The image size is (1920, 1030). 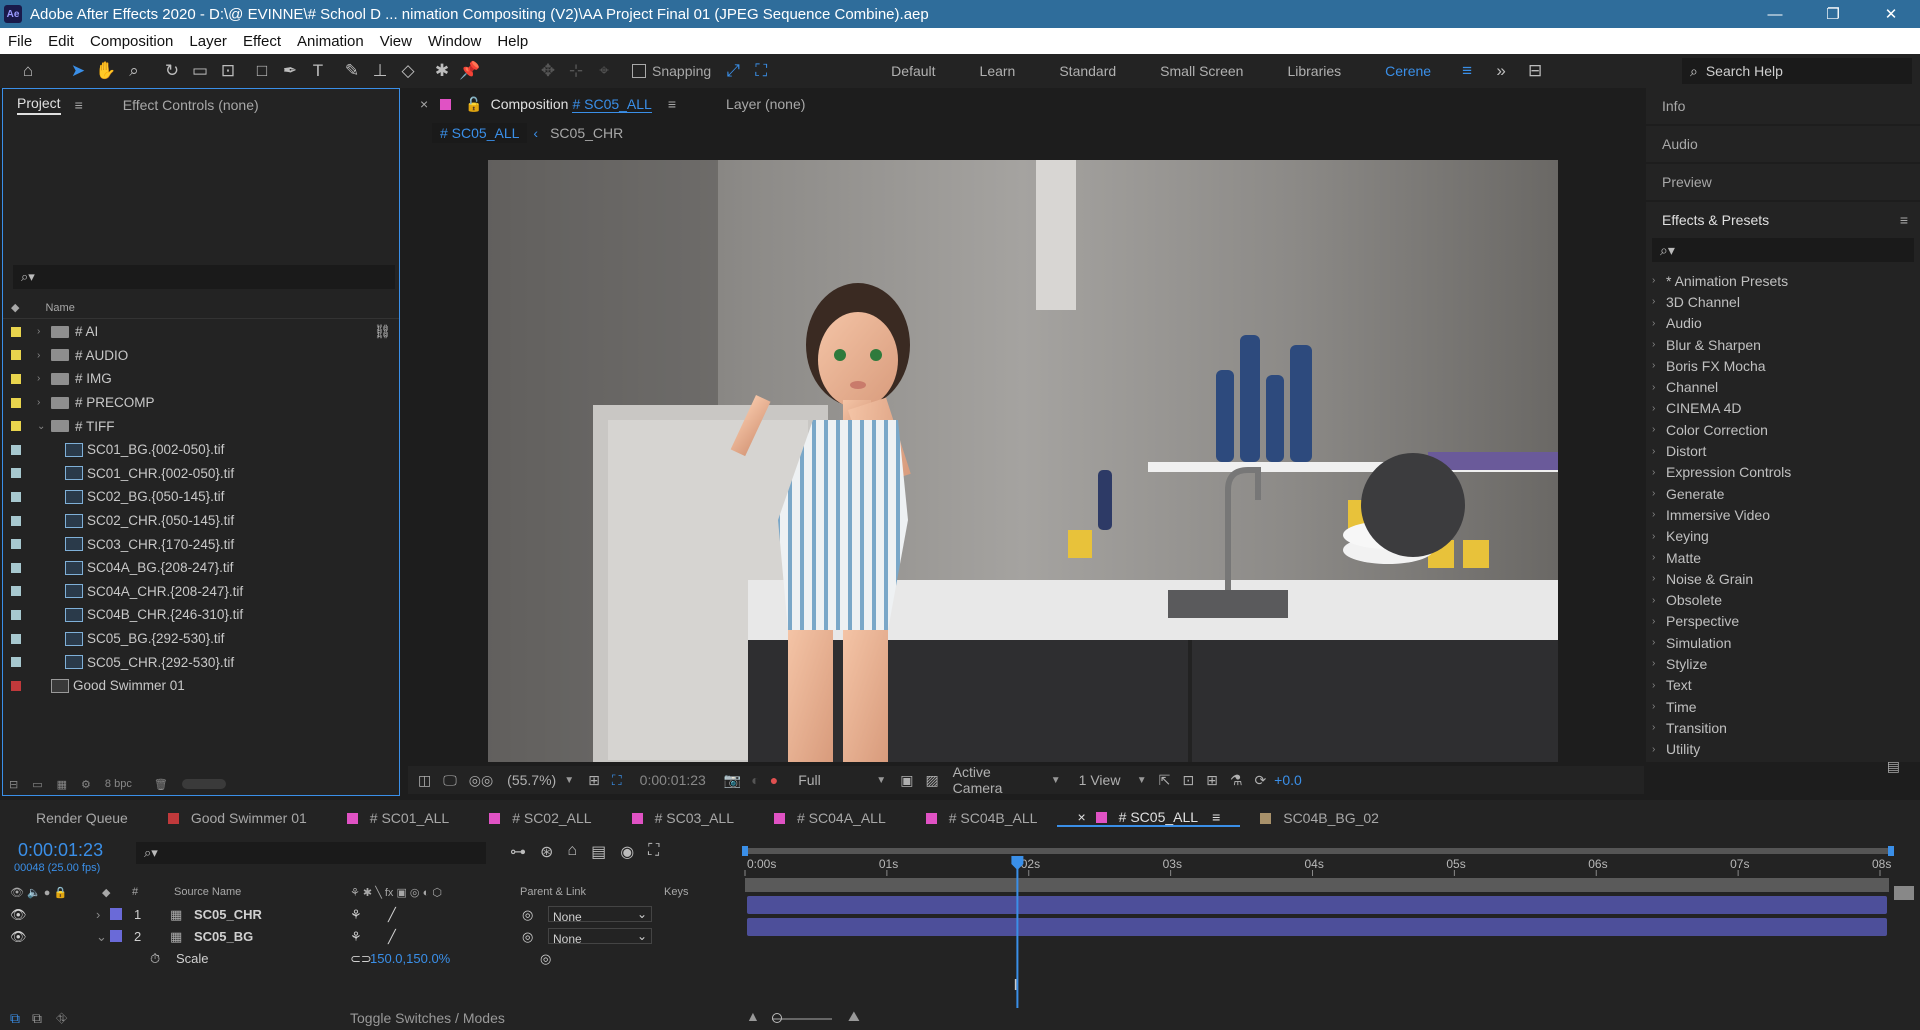 What do you see at coordinates (480, 133) in the screenshot?
I see `breadcrumb-active-comp: # SC05_ALL` at bounding box center [480, 133].